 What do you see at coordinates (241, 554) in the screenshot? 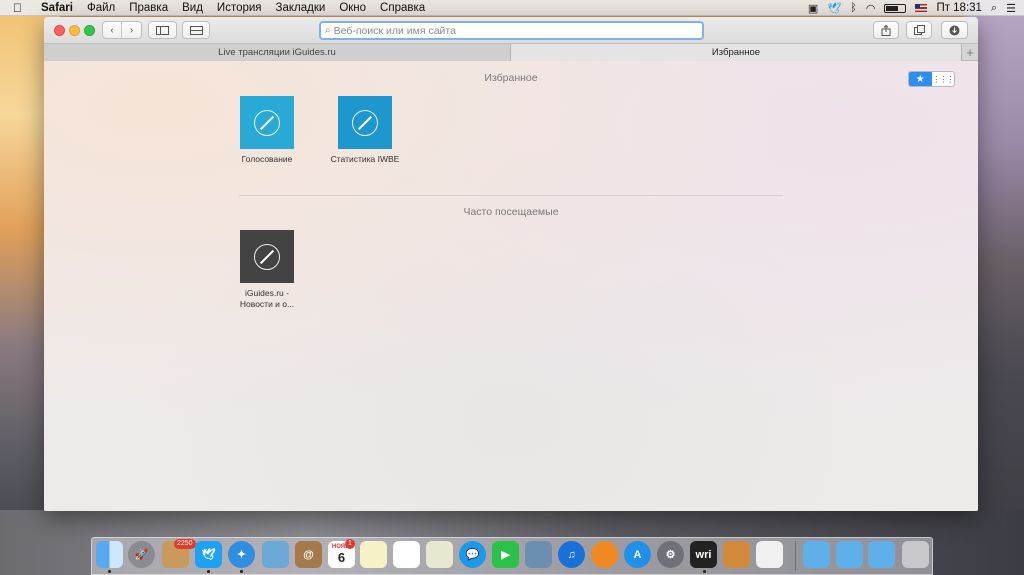
I see `safari-icon: ✦` at bounding box center [241, 554].